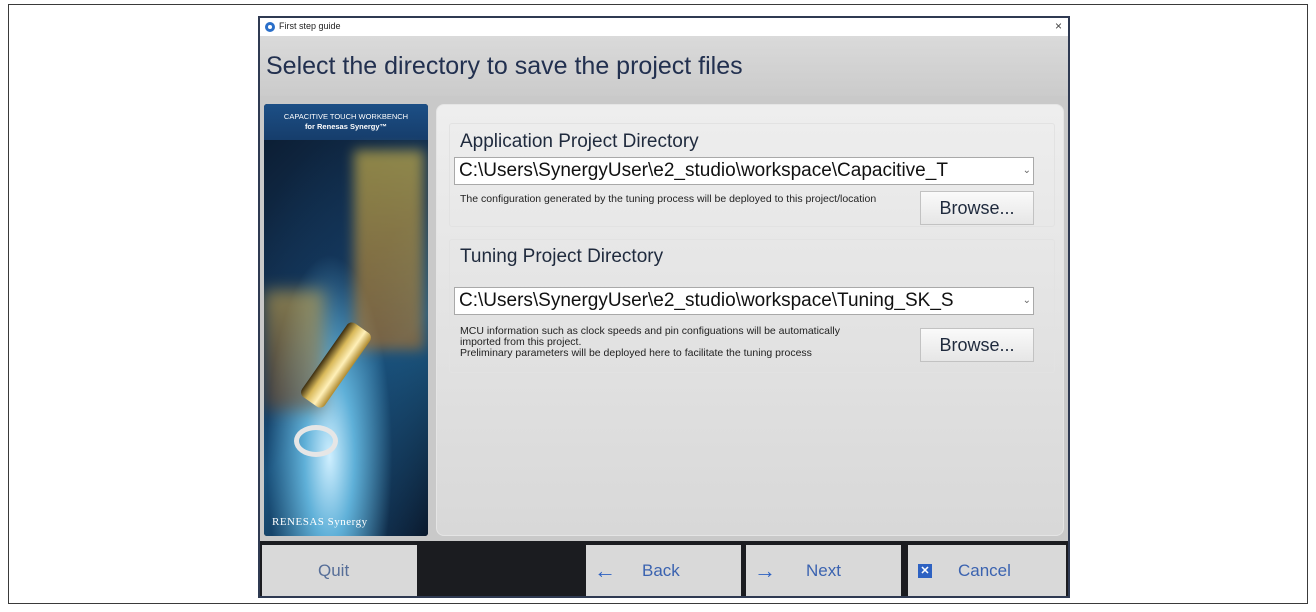 The image size is (1316, 612). Describe the element at coordinates (270, 27) in the screenshot. I see `app-logo-icon` at that location.